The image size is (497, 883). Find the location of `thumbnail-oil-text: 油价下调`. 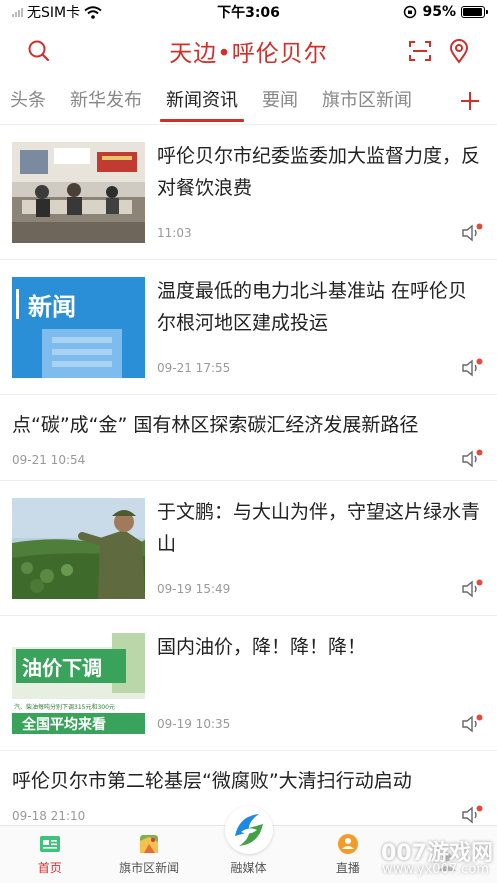

thumbnail-oil-text: 油价下调 is located at coordinates (62, 668).